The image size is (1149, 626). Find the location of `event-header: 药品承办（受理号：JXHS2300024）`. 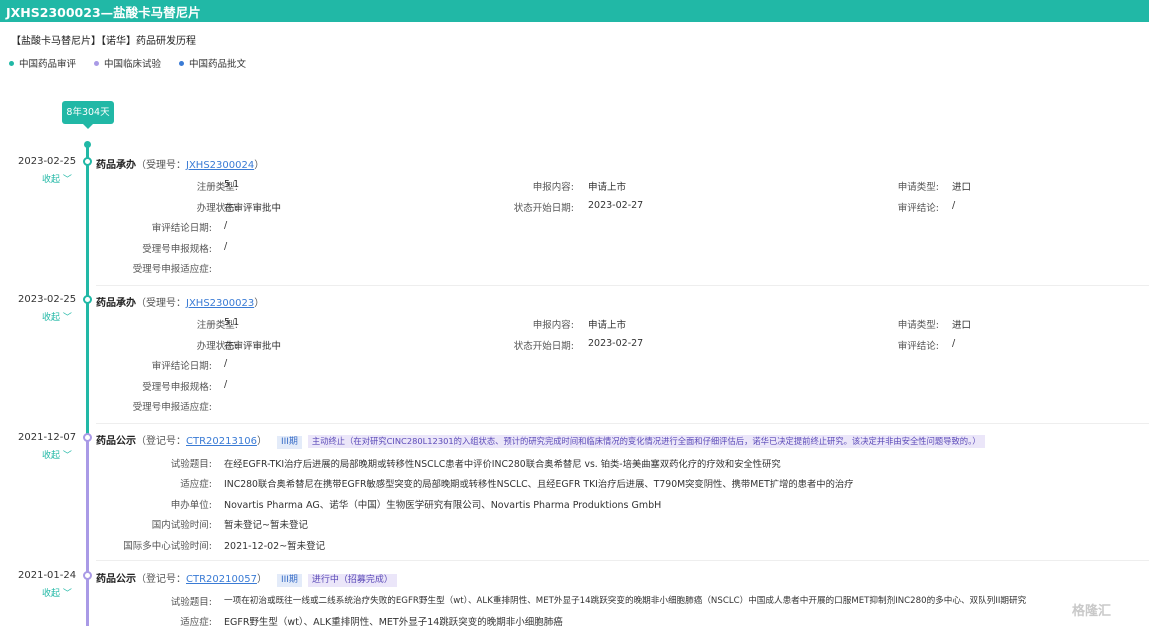

event-header: 药品承办（受理号：JXHS2300024） is located at coordinates (180, 163).